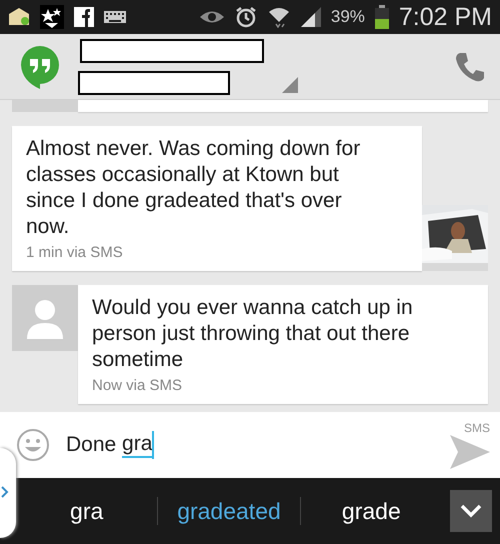 This screenshot has width=500, height=544. I want to click on keyboard-icon, so click(115, 17).